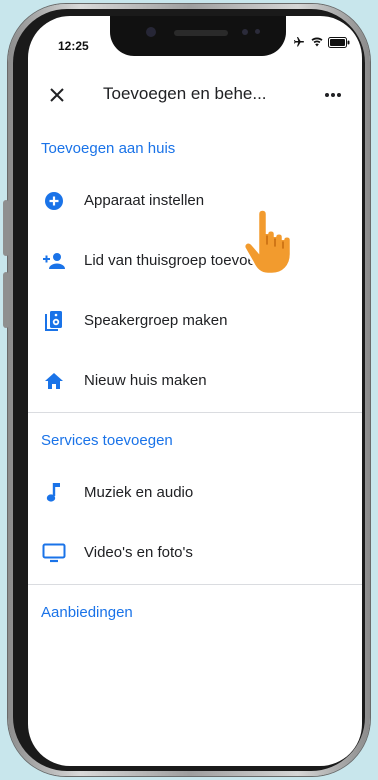 This screenshot has width=378, height=780. I want to click on status-time: 12:25, so click(73, 46).